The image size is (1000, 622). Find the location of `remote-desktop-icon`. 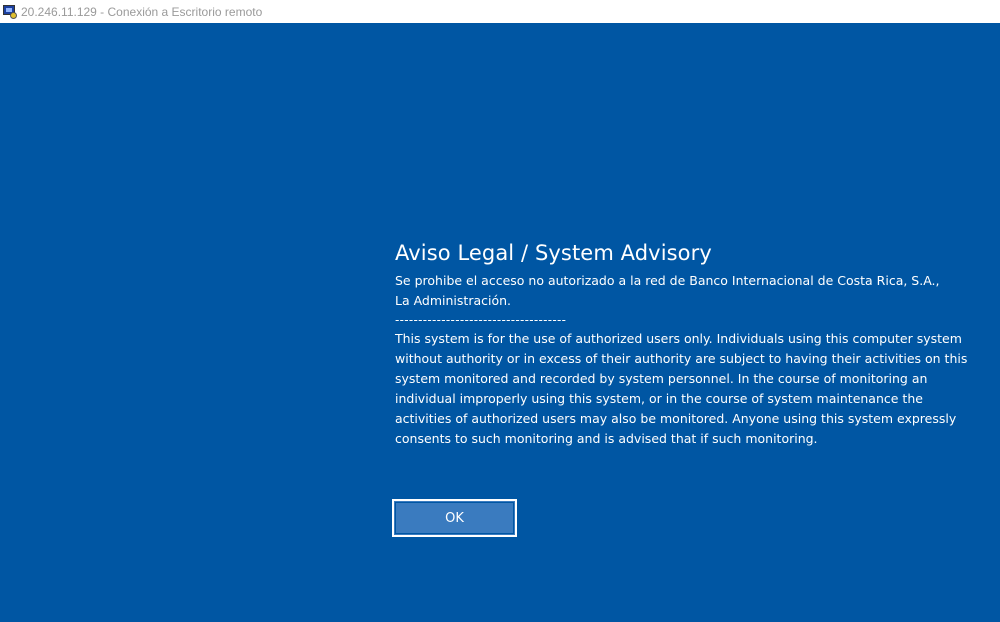

remote-desktop-icon is located at coordinates (10, 11).